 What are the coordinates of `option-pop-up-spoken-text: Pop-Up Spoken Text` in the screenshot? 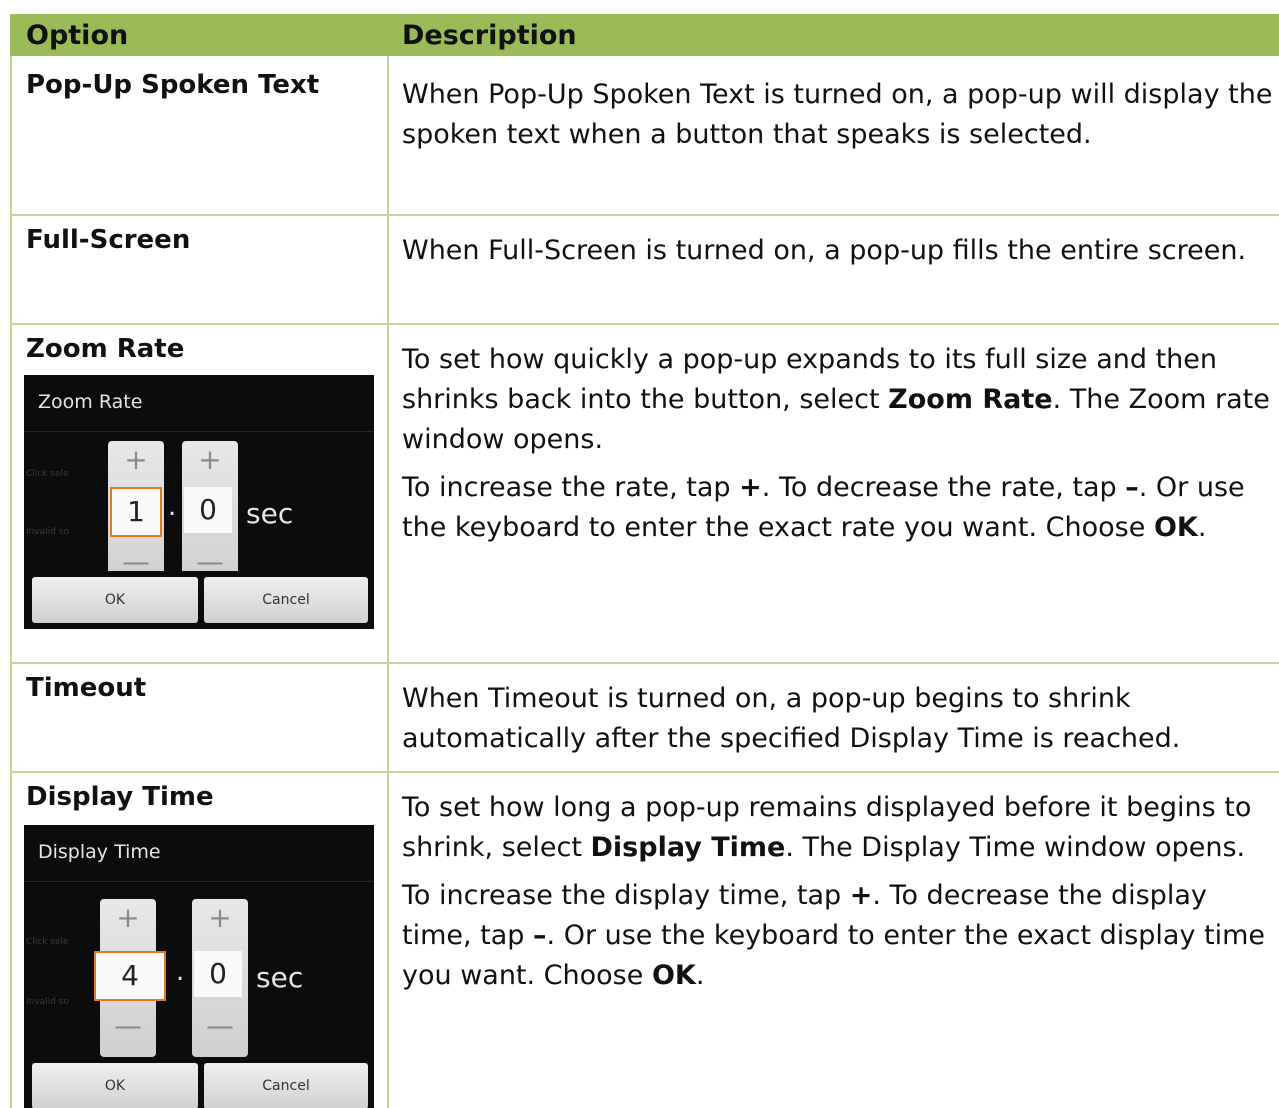 It's located at (173, 85).